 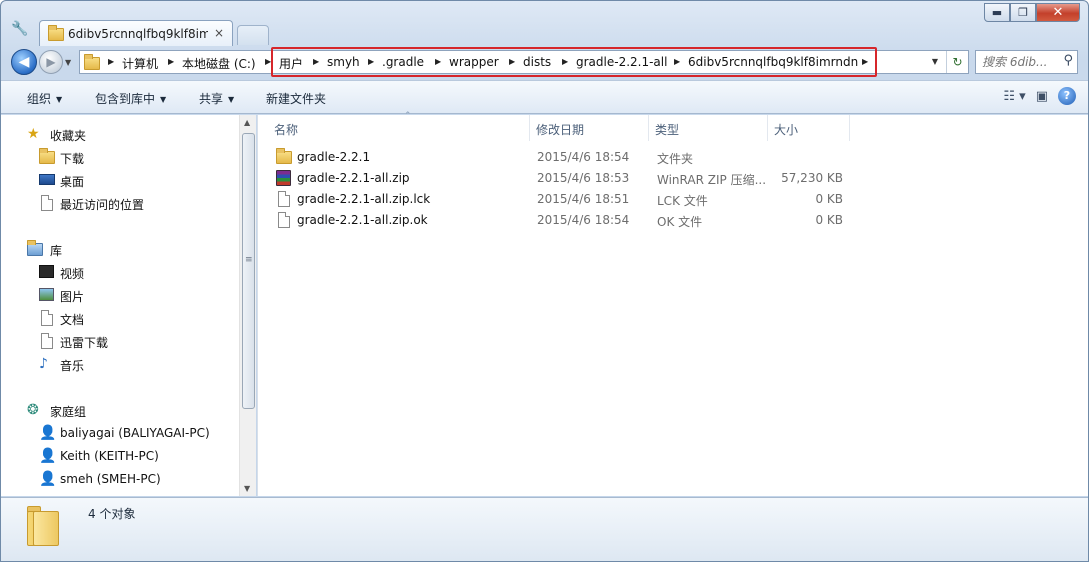 What do you see at coordinates (291, 63) in the screenshot?
I see `breadcrumb-users: 用户` at bounding box center [291, 63].